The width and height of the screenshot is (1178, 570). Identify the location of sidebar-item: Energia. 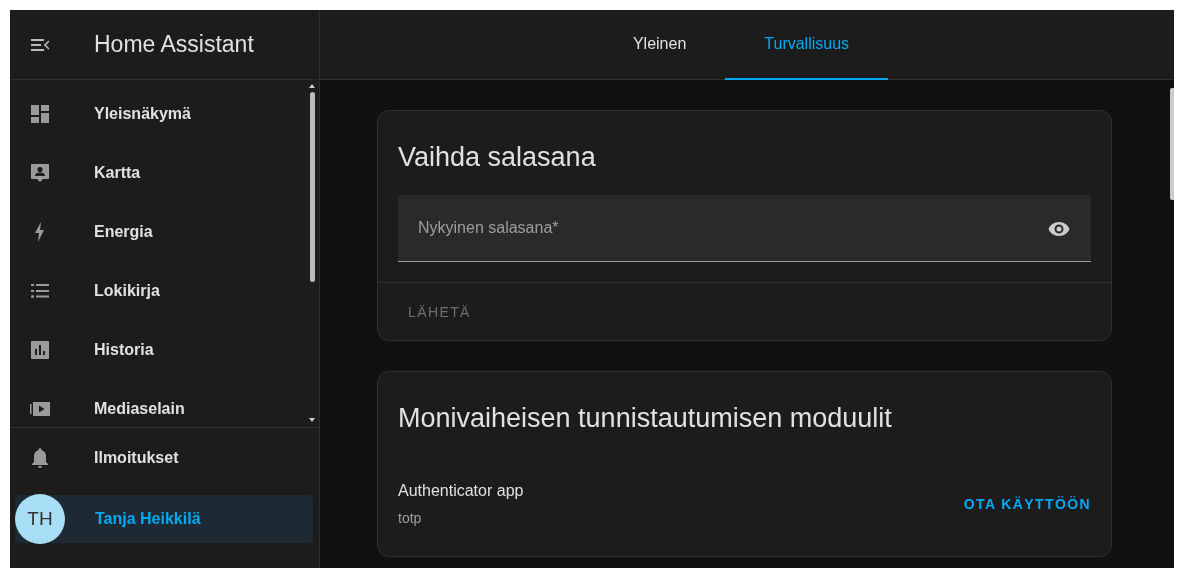
(159, 231).